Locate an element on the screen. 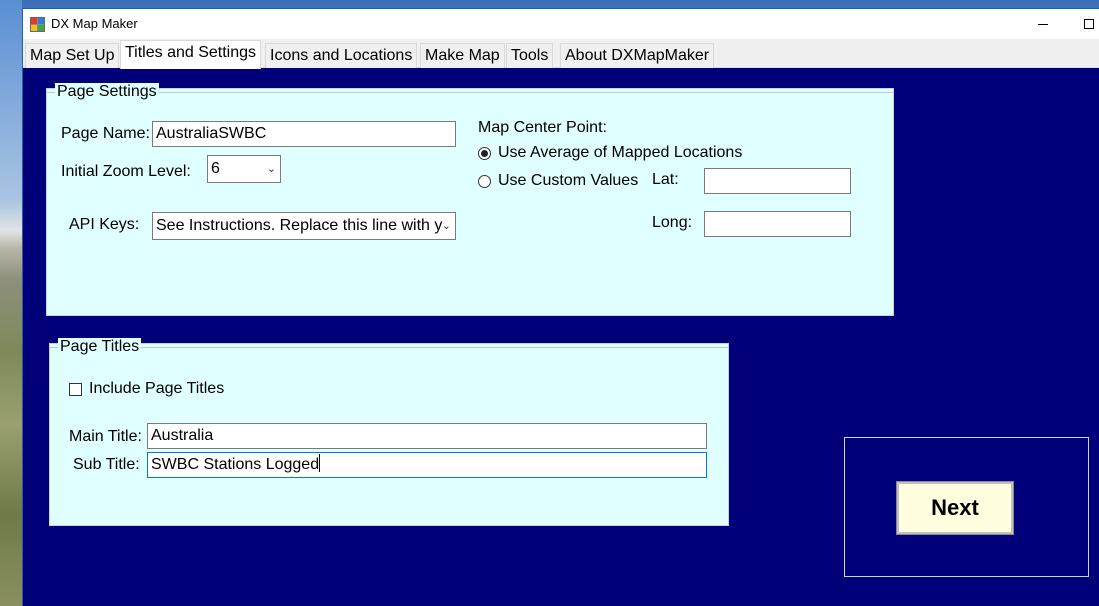 This screenshot has width=1099, height=606. minimize-icon is located at coordinates (1043, 24).